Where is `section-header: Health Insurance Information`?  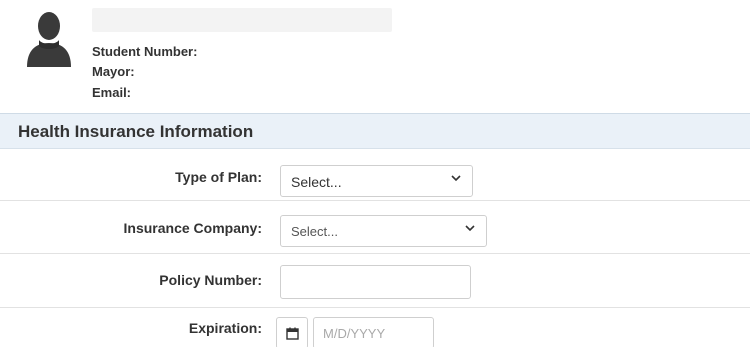
section-header: Health Insurance Information is located at coordinates (375, 131).